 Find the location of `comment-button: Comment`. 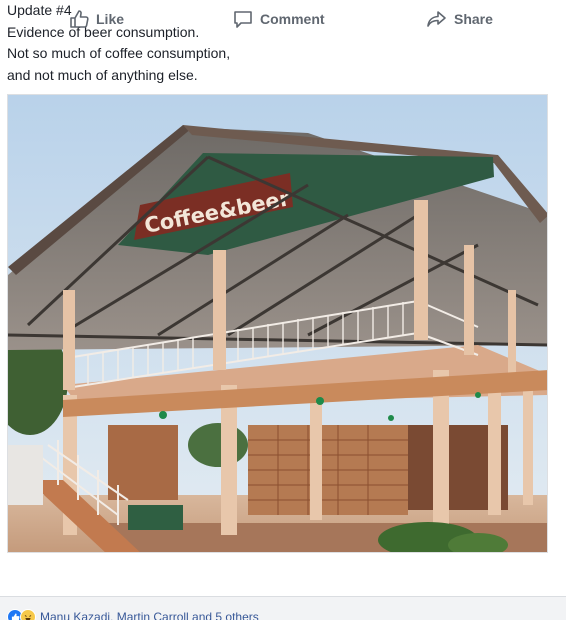

comment-button: Comment is located at coordinates (278, 19).